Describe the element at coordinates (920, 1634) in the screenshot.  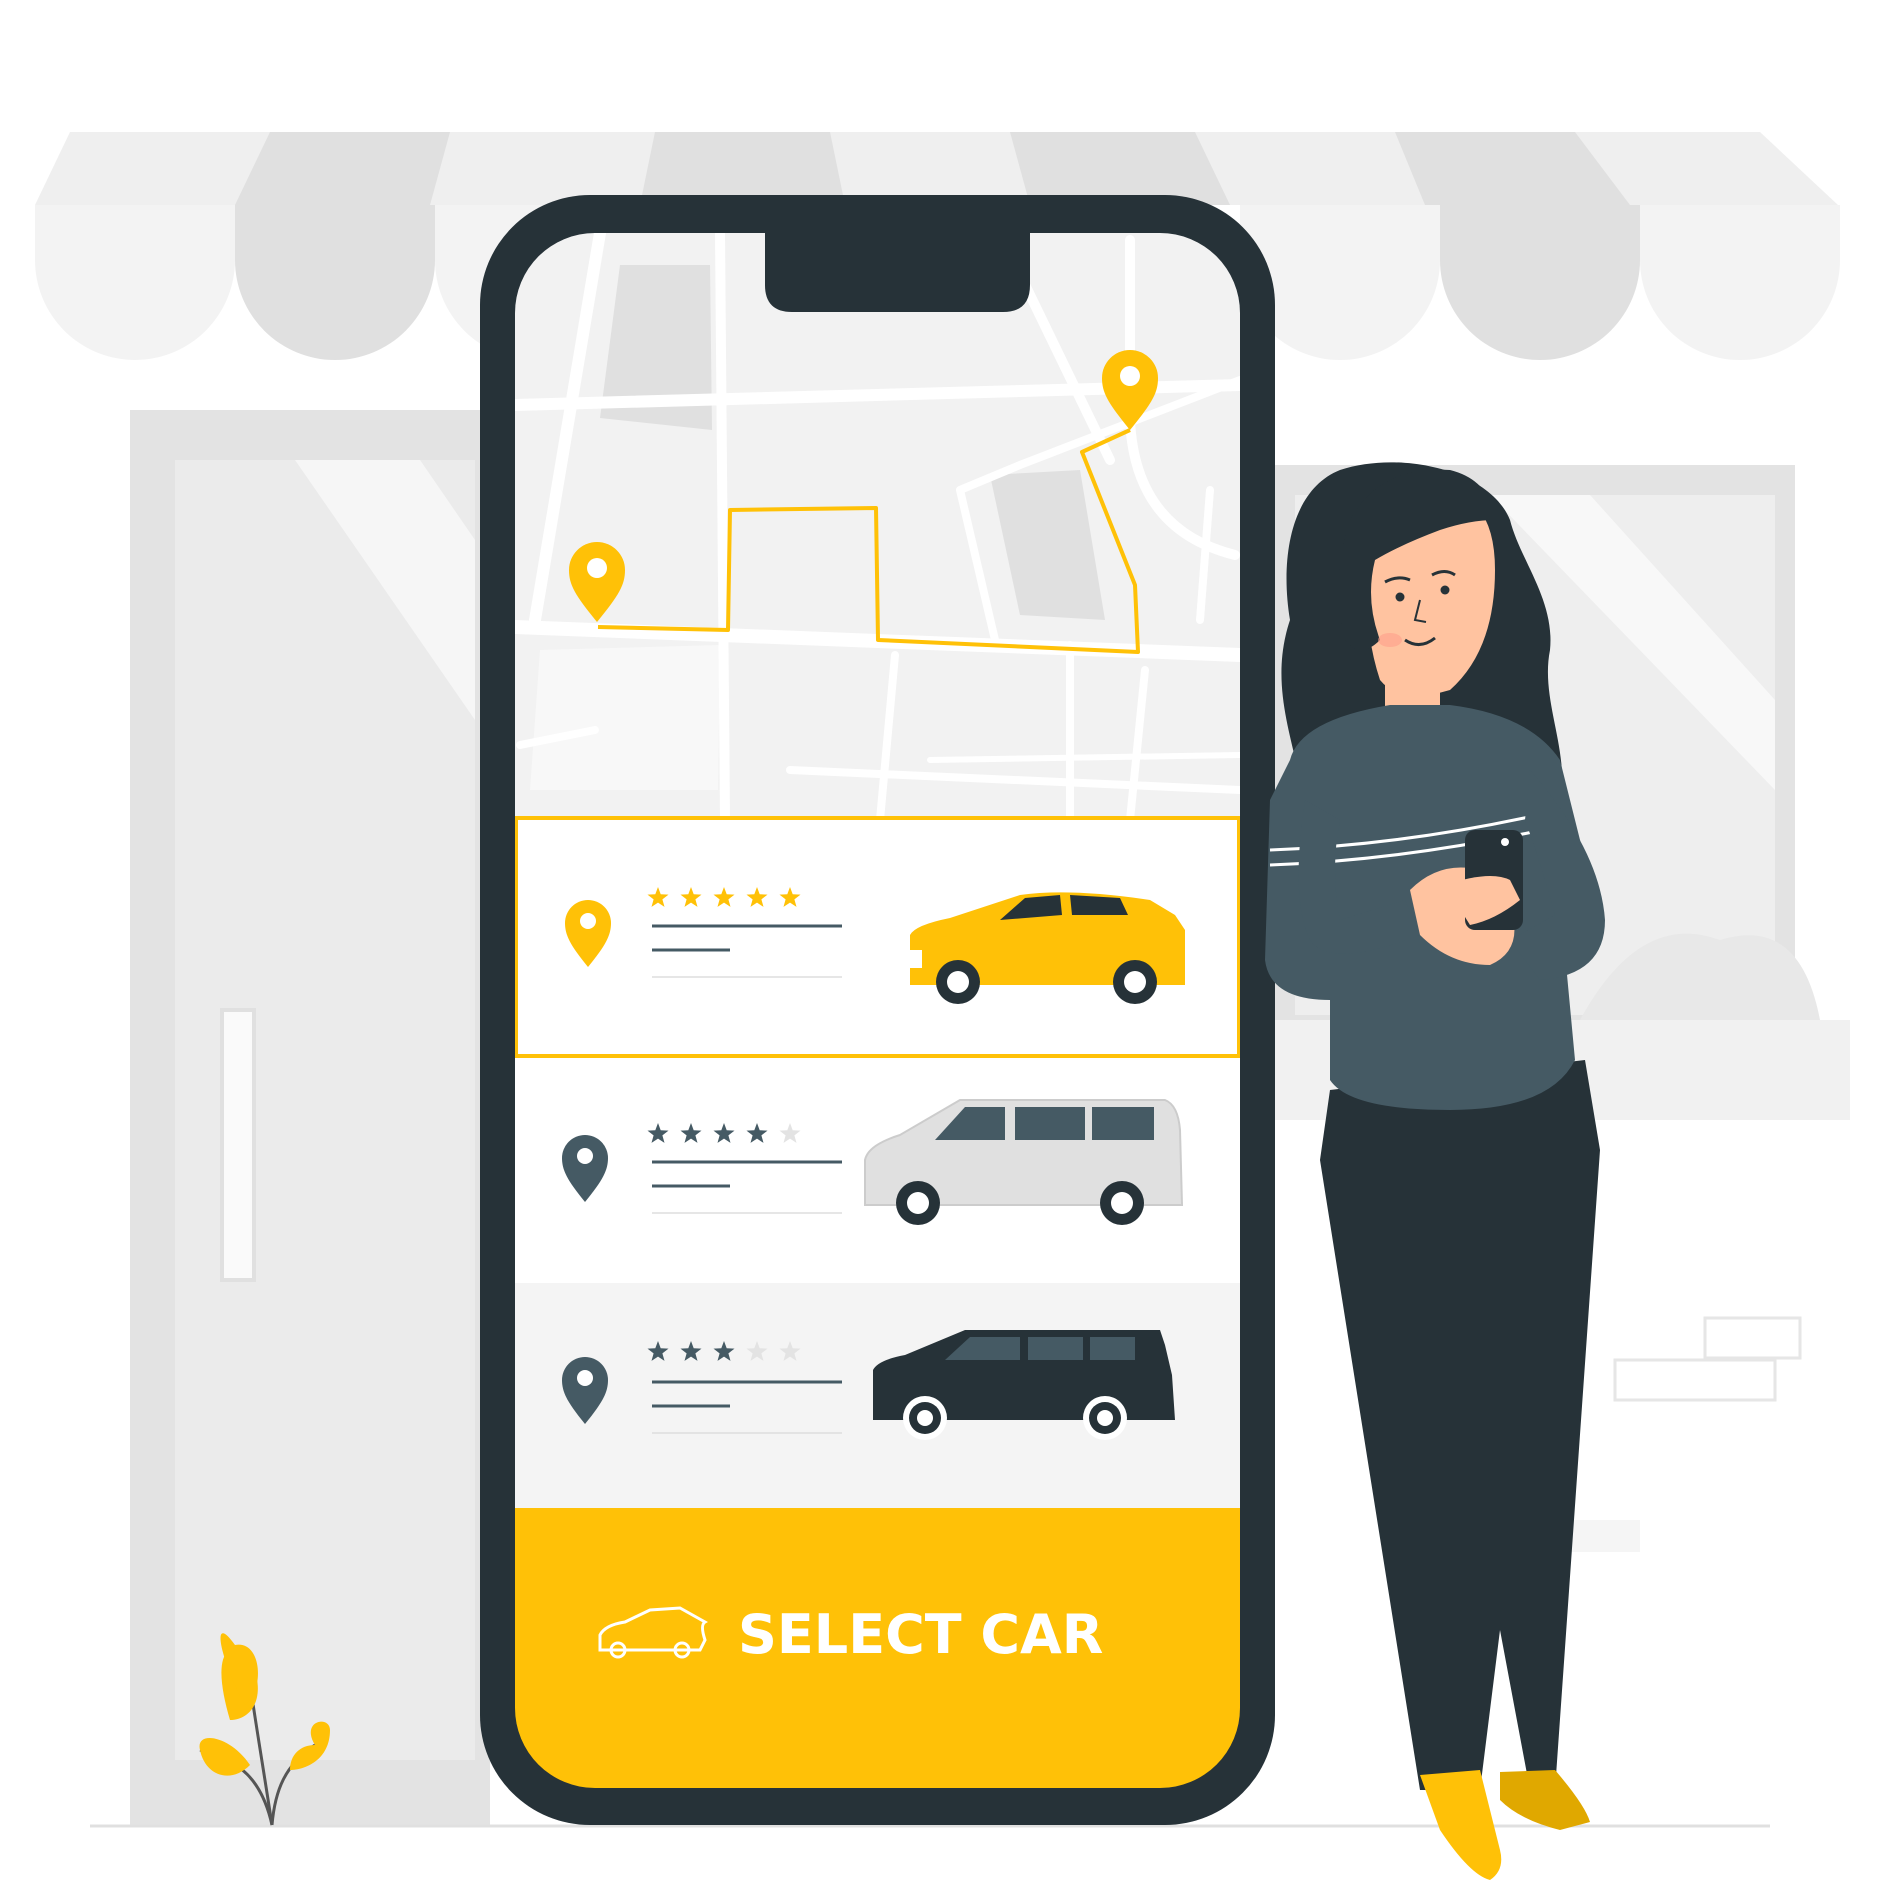
I see `select-car-label: SELECT CAR` at that location.